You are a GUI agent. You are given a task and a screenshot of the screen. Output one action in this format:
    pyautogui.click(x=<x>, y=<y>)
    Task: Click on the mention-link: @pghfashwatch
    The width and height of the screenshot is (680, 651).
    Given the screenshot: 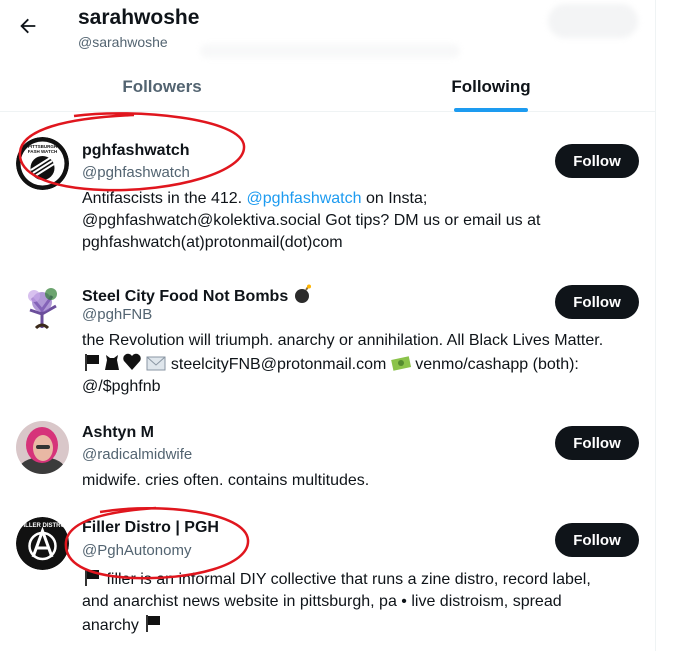 What is the action you would take?
    pyautogui.click(x=304, y=198)
    